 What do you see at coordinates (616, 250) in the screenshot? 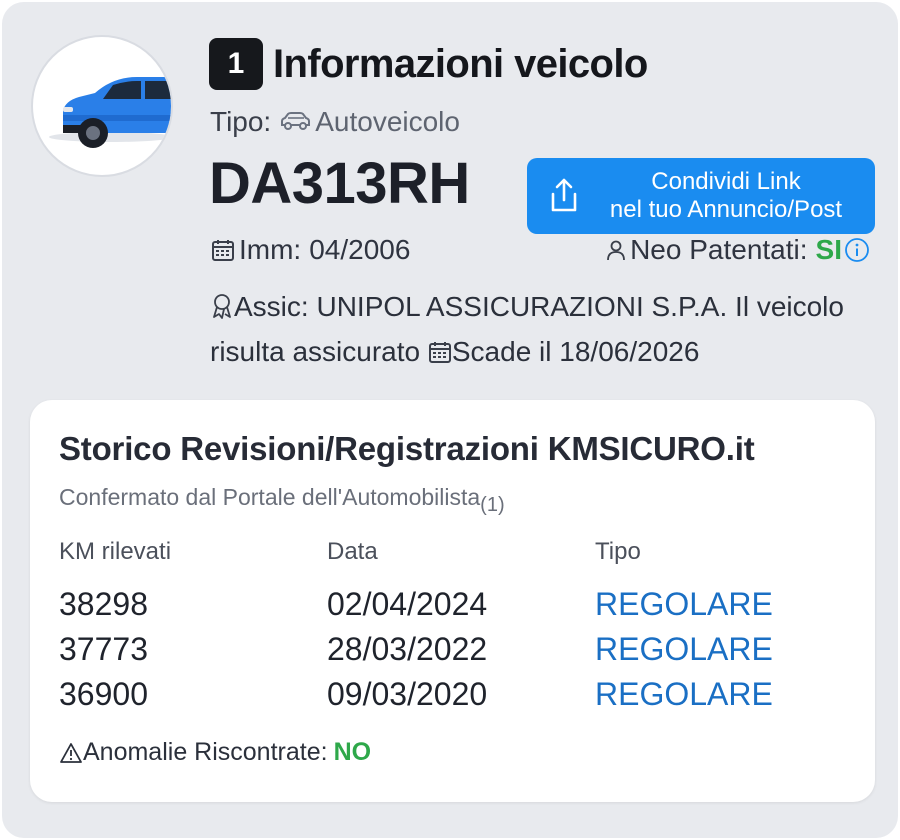
I see `user-icon` at bounding box center [616, 250].